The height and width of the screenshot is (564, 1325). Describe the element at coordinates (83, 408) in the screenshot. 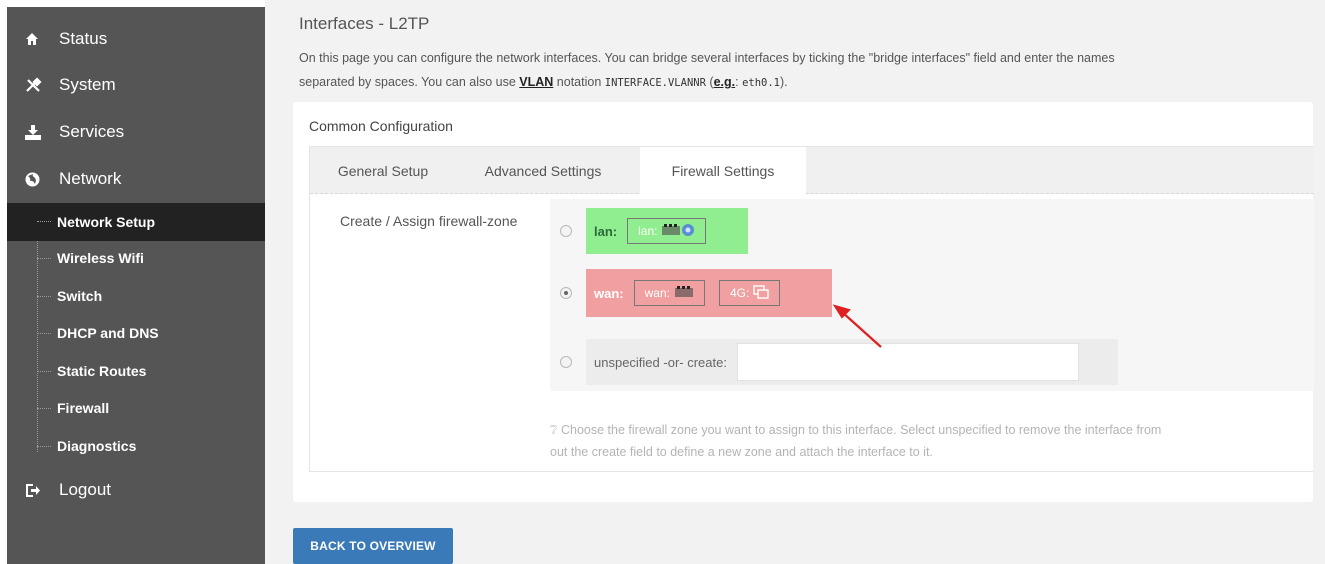

I see `sidebar-item-label: Firewall` at that location.